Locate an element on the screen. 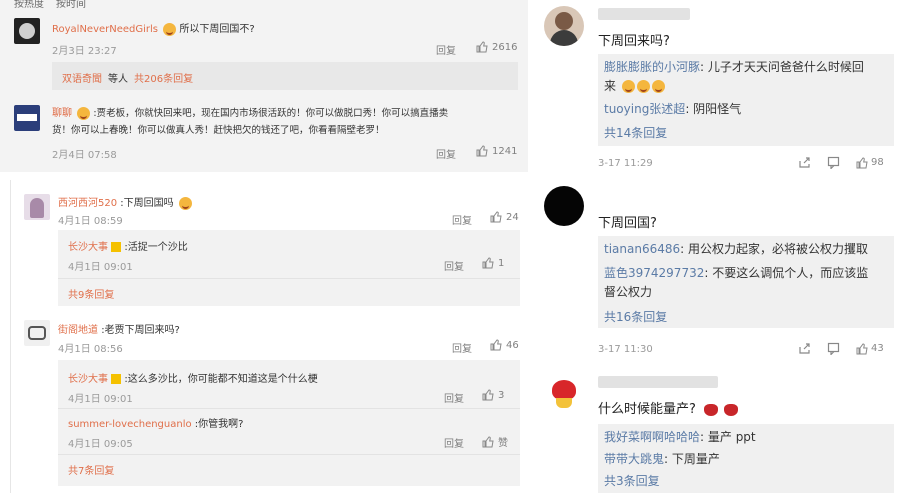 This screenshot has width=900, height=493. more-replies-link: 共14条回复 is located at coordinates (635, 133).